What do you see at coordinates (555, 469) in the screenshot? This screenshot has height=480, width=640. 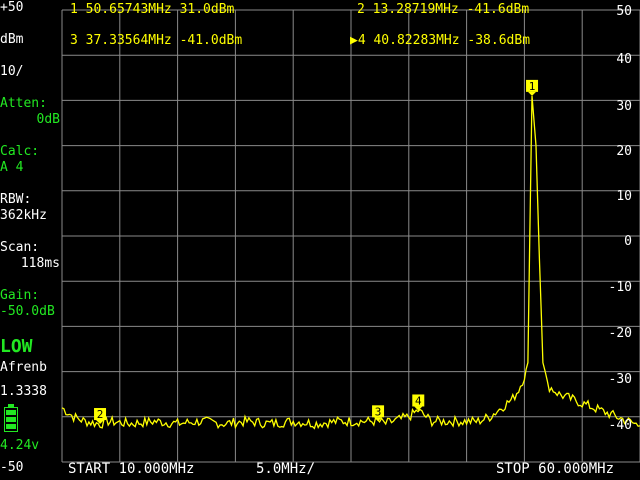 I see `stop-frequency: STOP 60.000MHz` at bounding box center [555, 469].